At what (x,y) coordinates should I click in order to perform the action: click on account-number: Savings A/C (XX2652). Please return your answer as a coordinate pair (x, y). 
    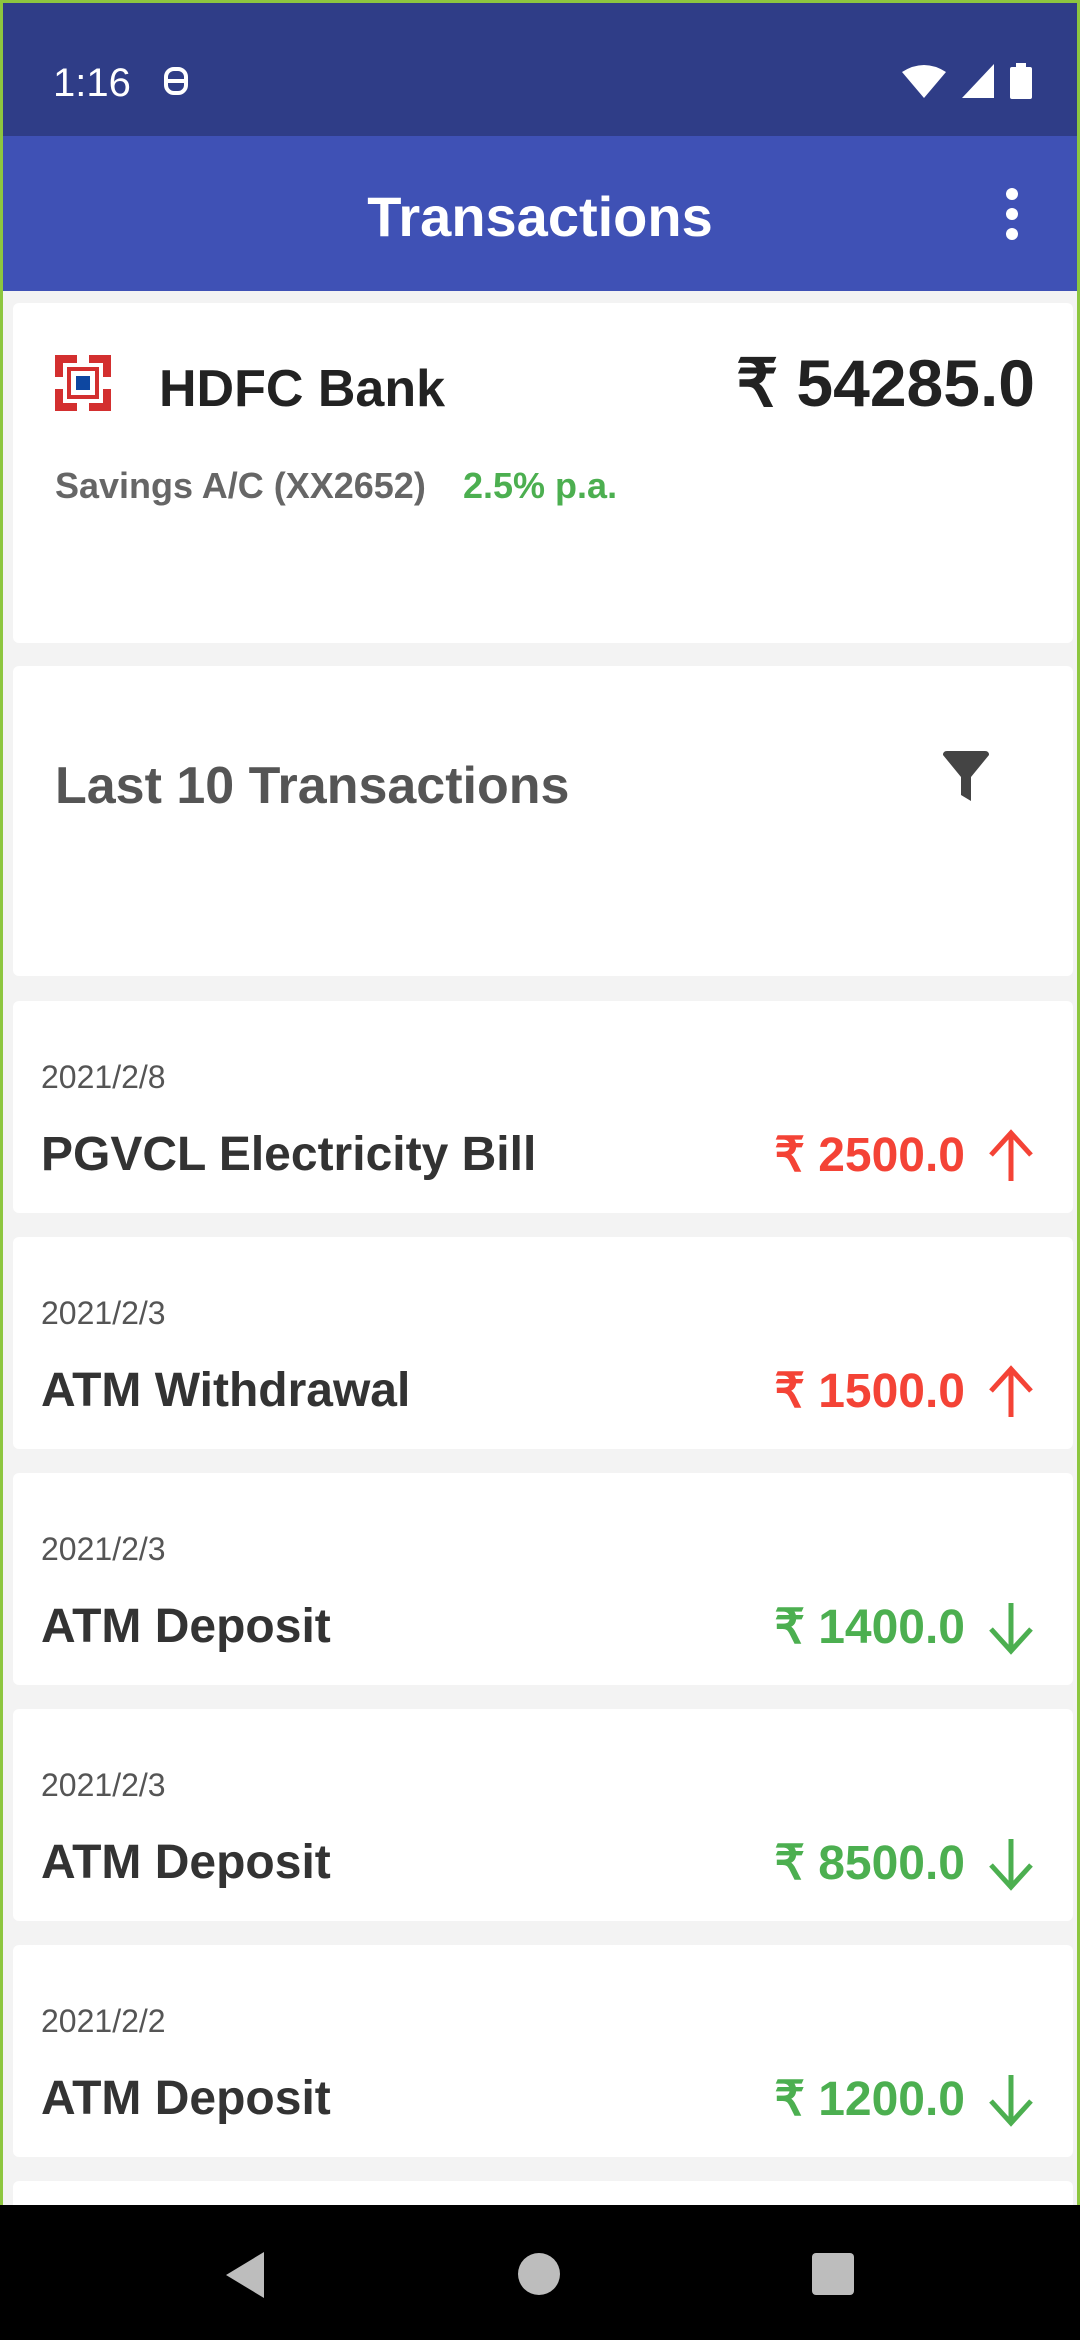
    Looking at the image, I should click on (240, 485).